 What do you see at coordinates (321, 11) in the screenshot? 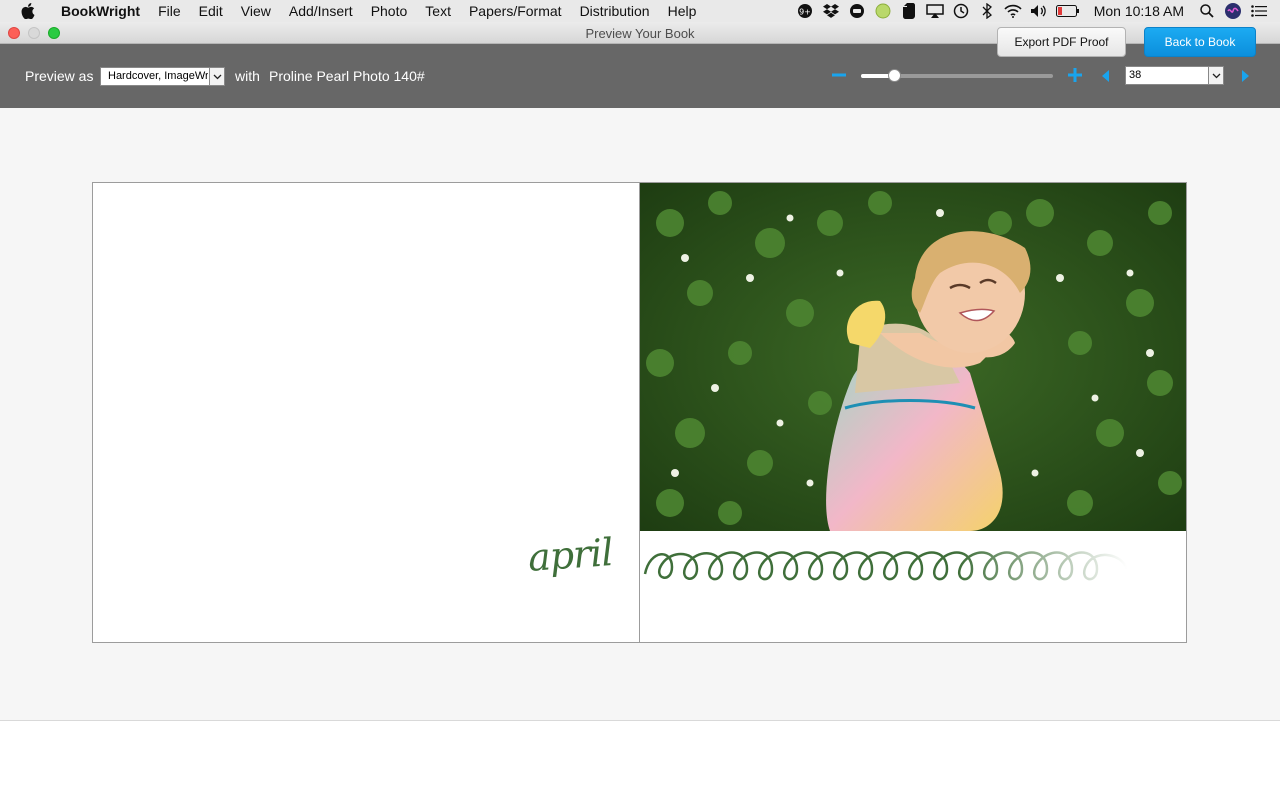
I see `menu-add-insert: Add/Insert` at bounding box center [321, 11].